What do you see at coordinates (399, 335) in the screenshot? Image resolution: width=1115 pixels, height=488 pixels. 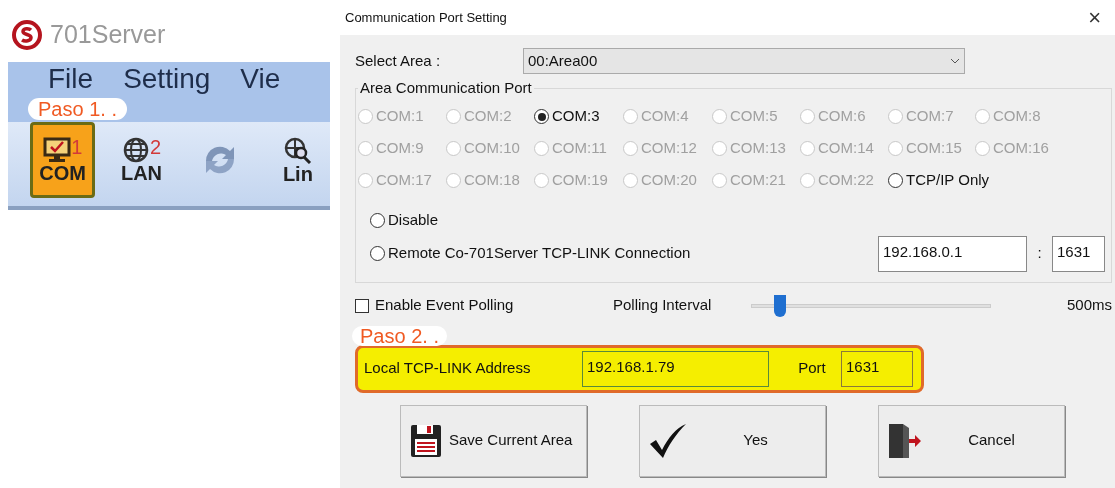 I see `step-label: Paso 2. .` at bounding box center [399, 335].